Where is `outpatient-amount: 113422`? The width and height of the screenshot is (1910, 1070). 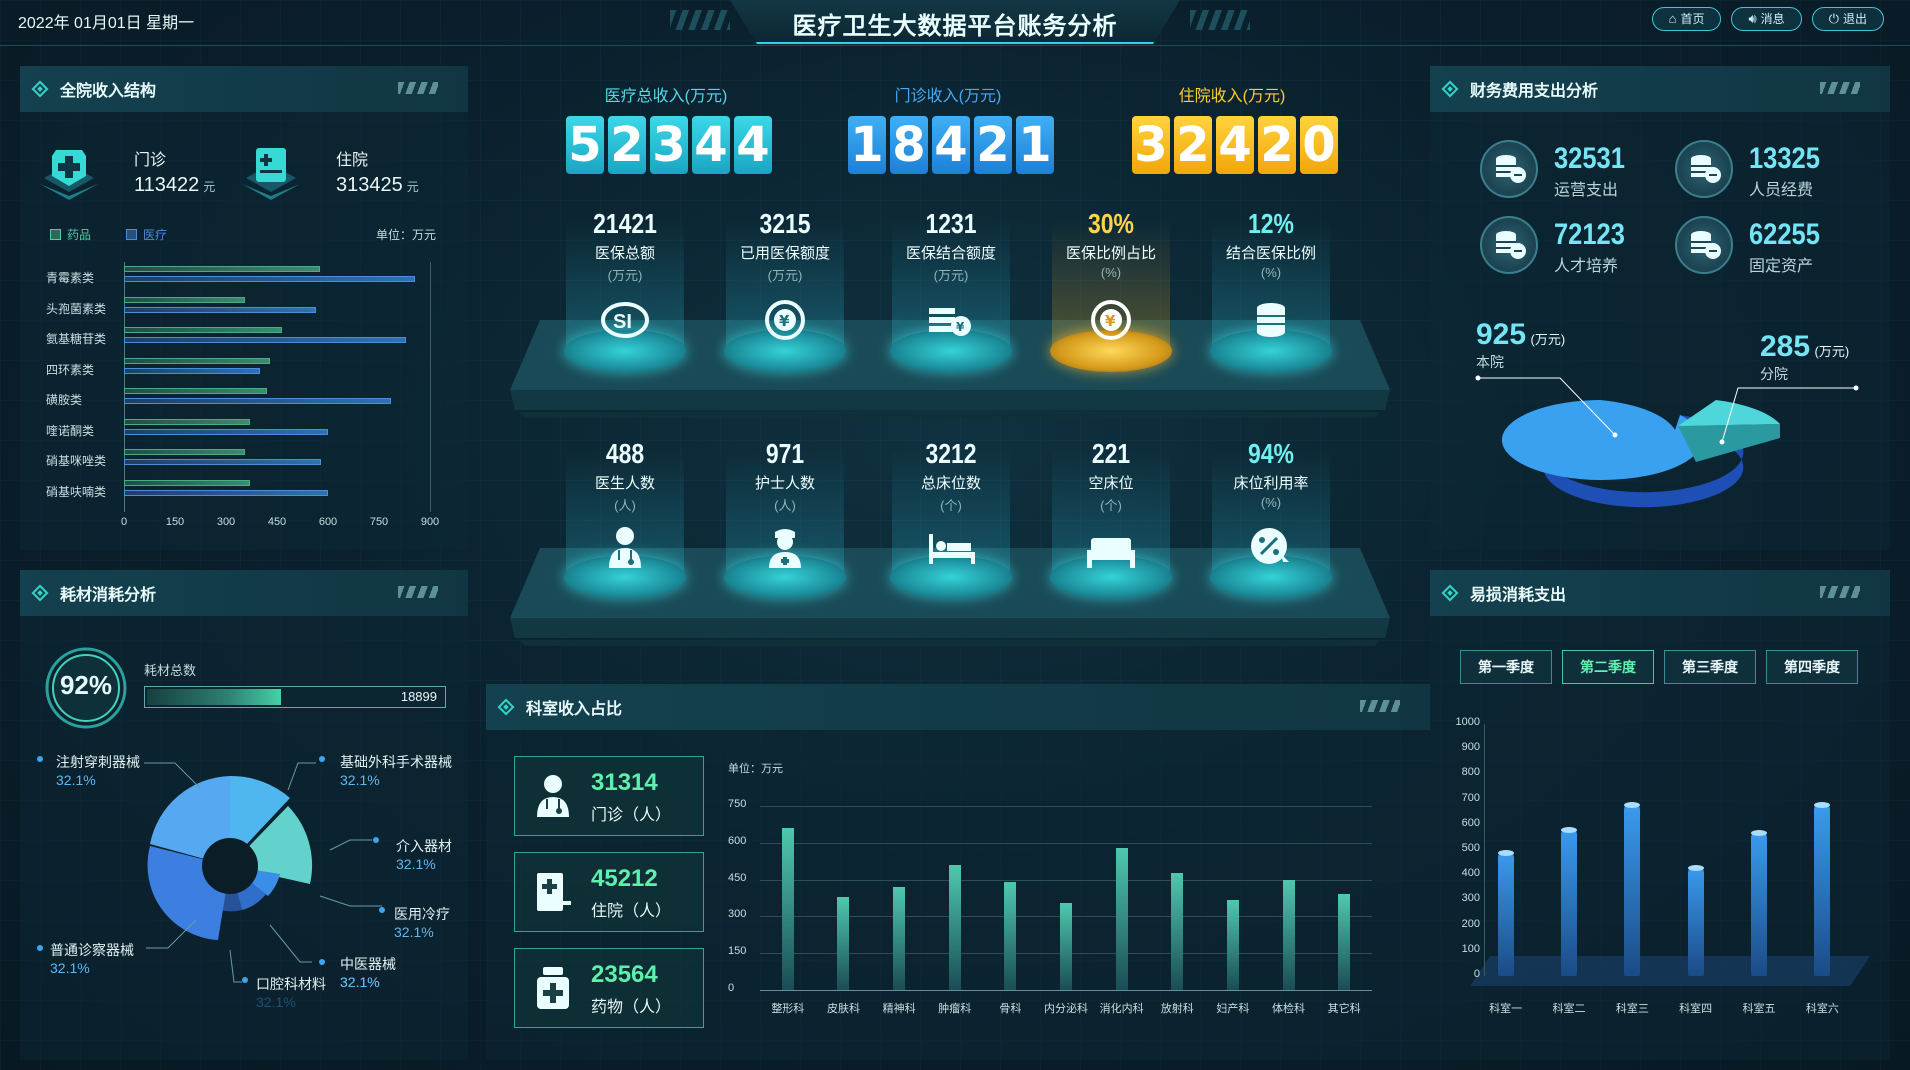
outpatient-amount: 113422 is located at coordinates (167, 185).